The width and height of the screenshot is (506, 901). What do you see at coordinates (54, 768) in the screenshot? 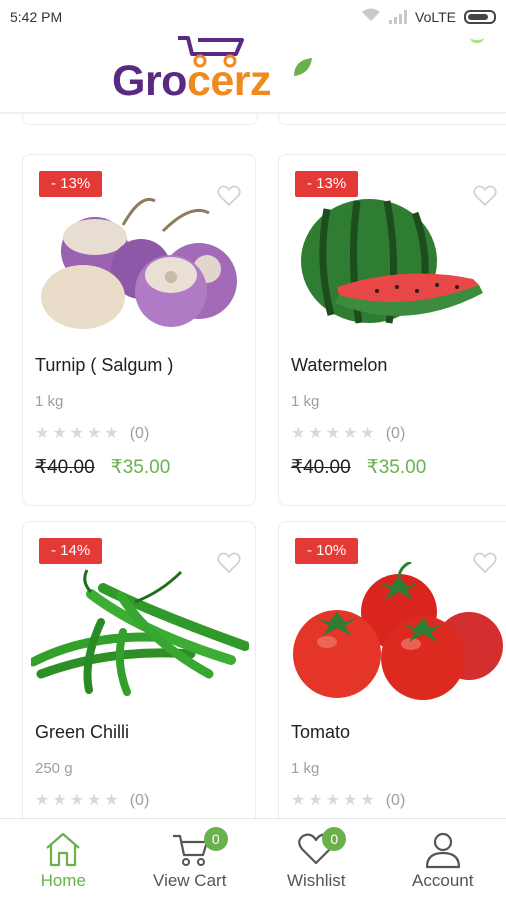
I see `product-quantity: 250 g` at bounding box center [54, 768].